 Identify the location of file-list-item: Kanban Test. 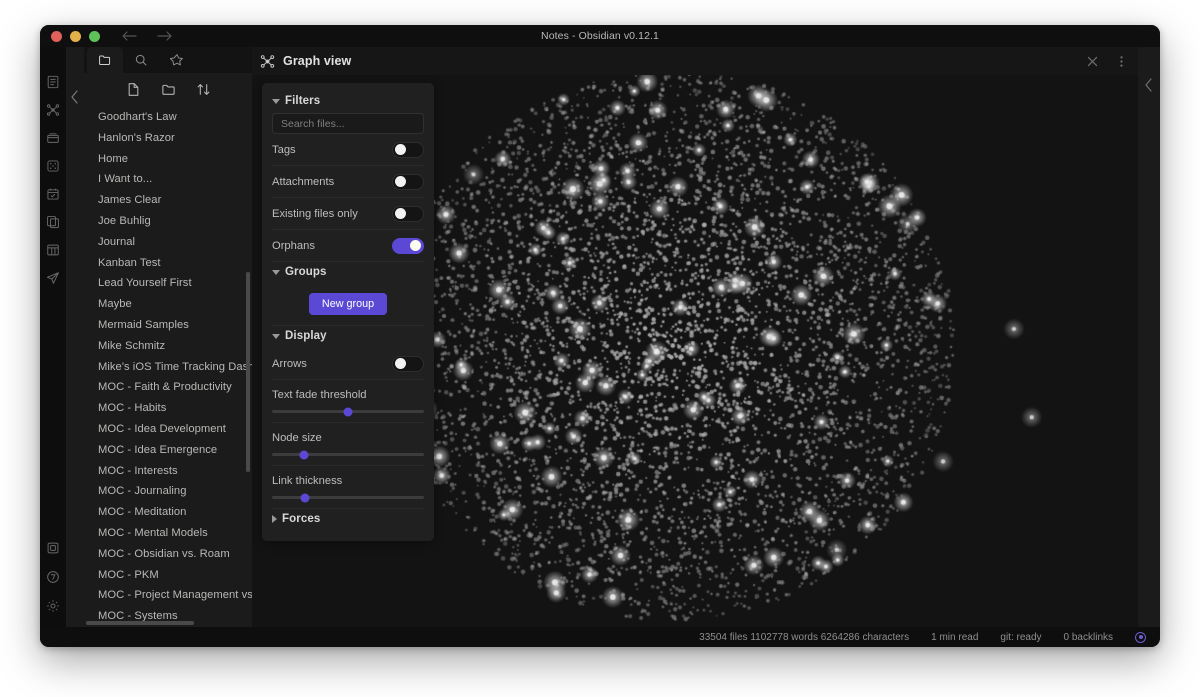
(168, 263).